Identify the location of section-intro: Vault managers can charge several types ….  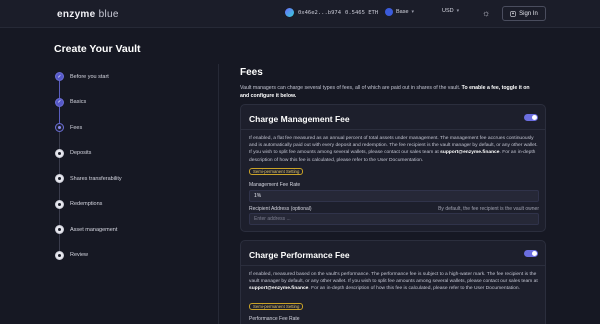
(385, 92).